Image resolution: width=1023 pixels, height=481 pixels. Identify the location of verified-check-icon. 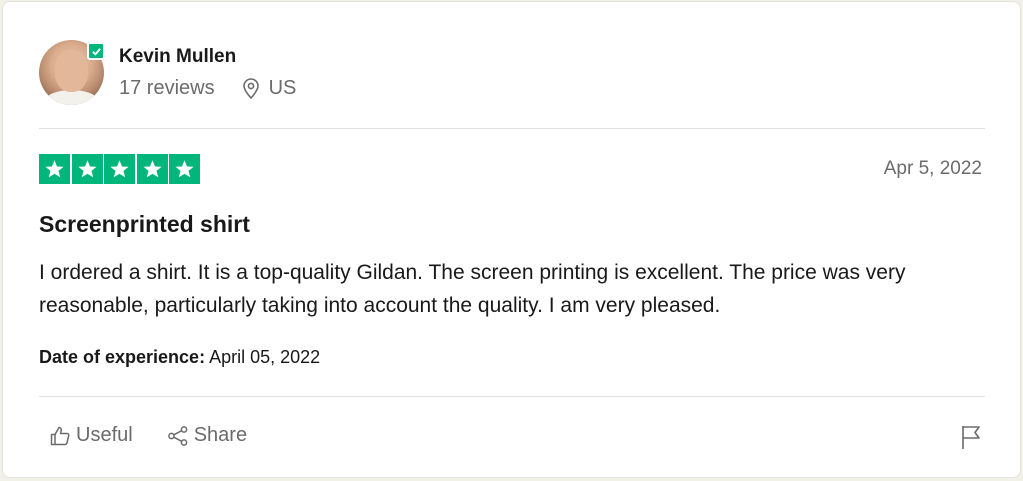
(96, 51).